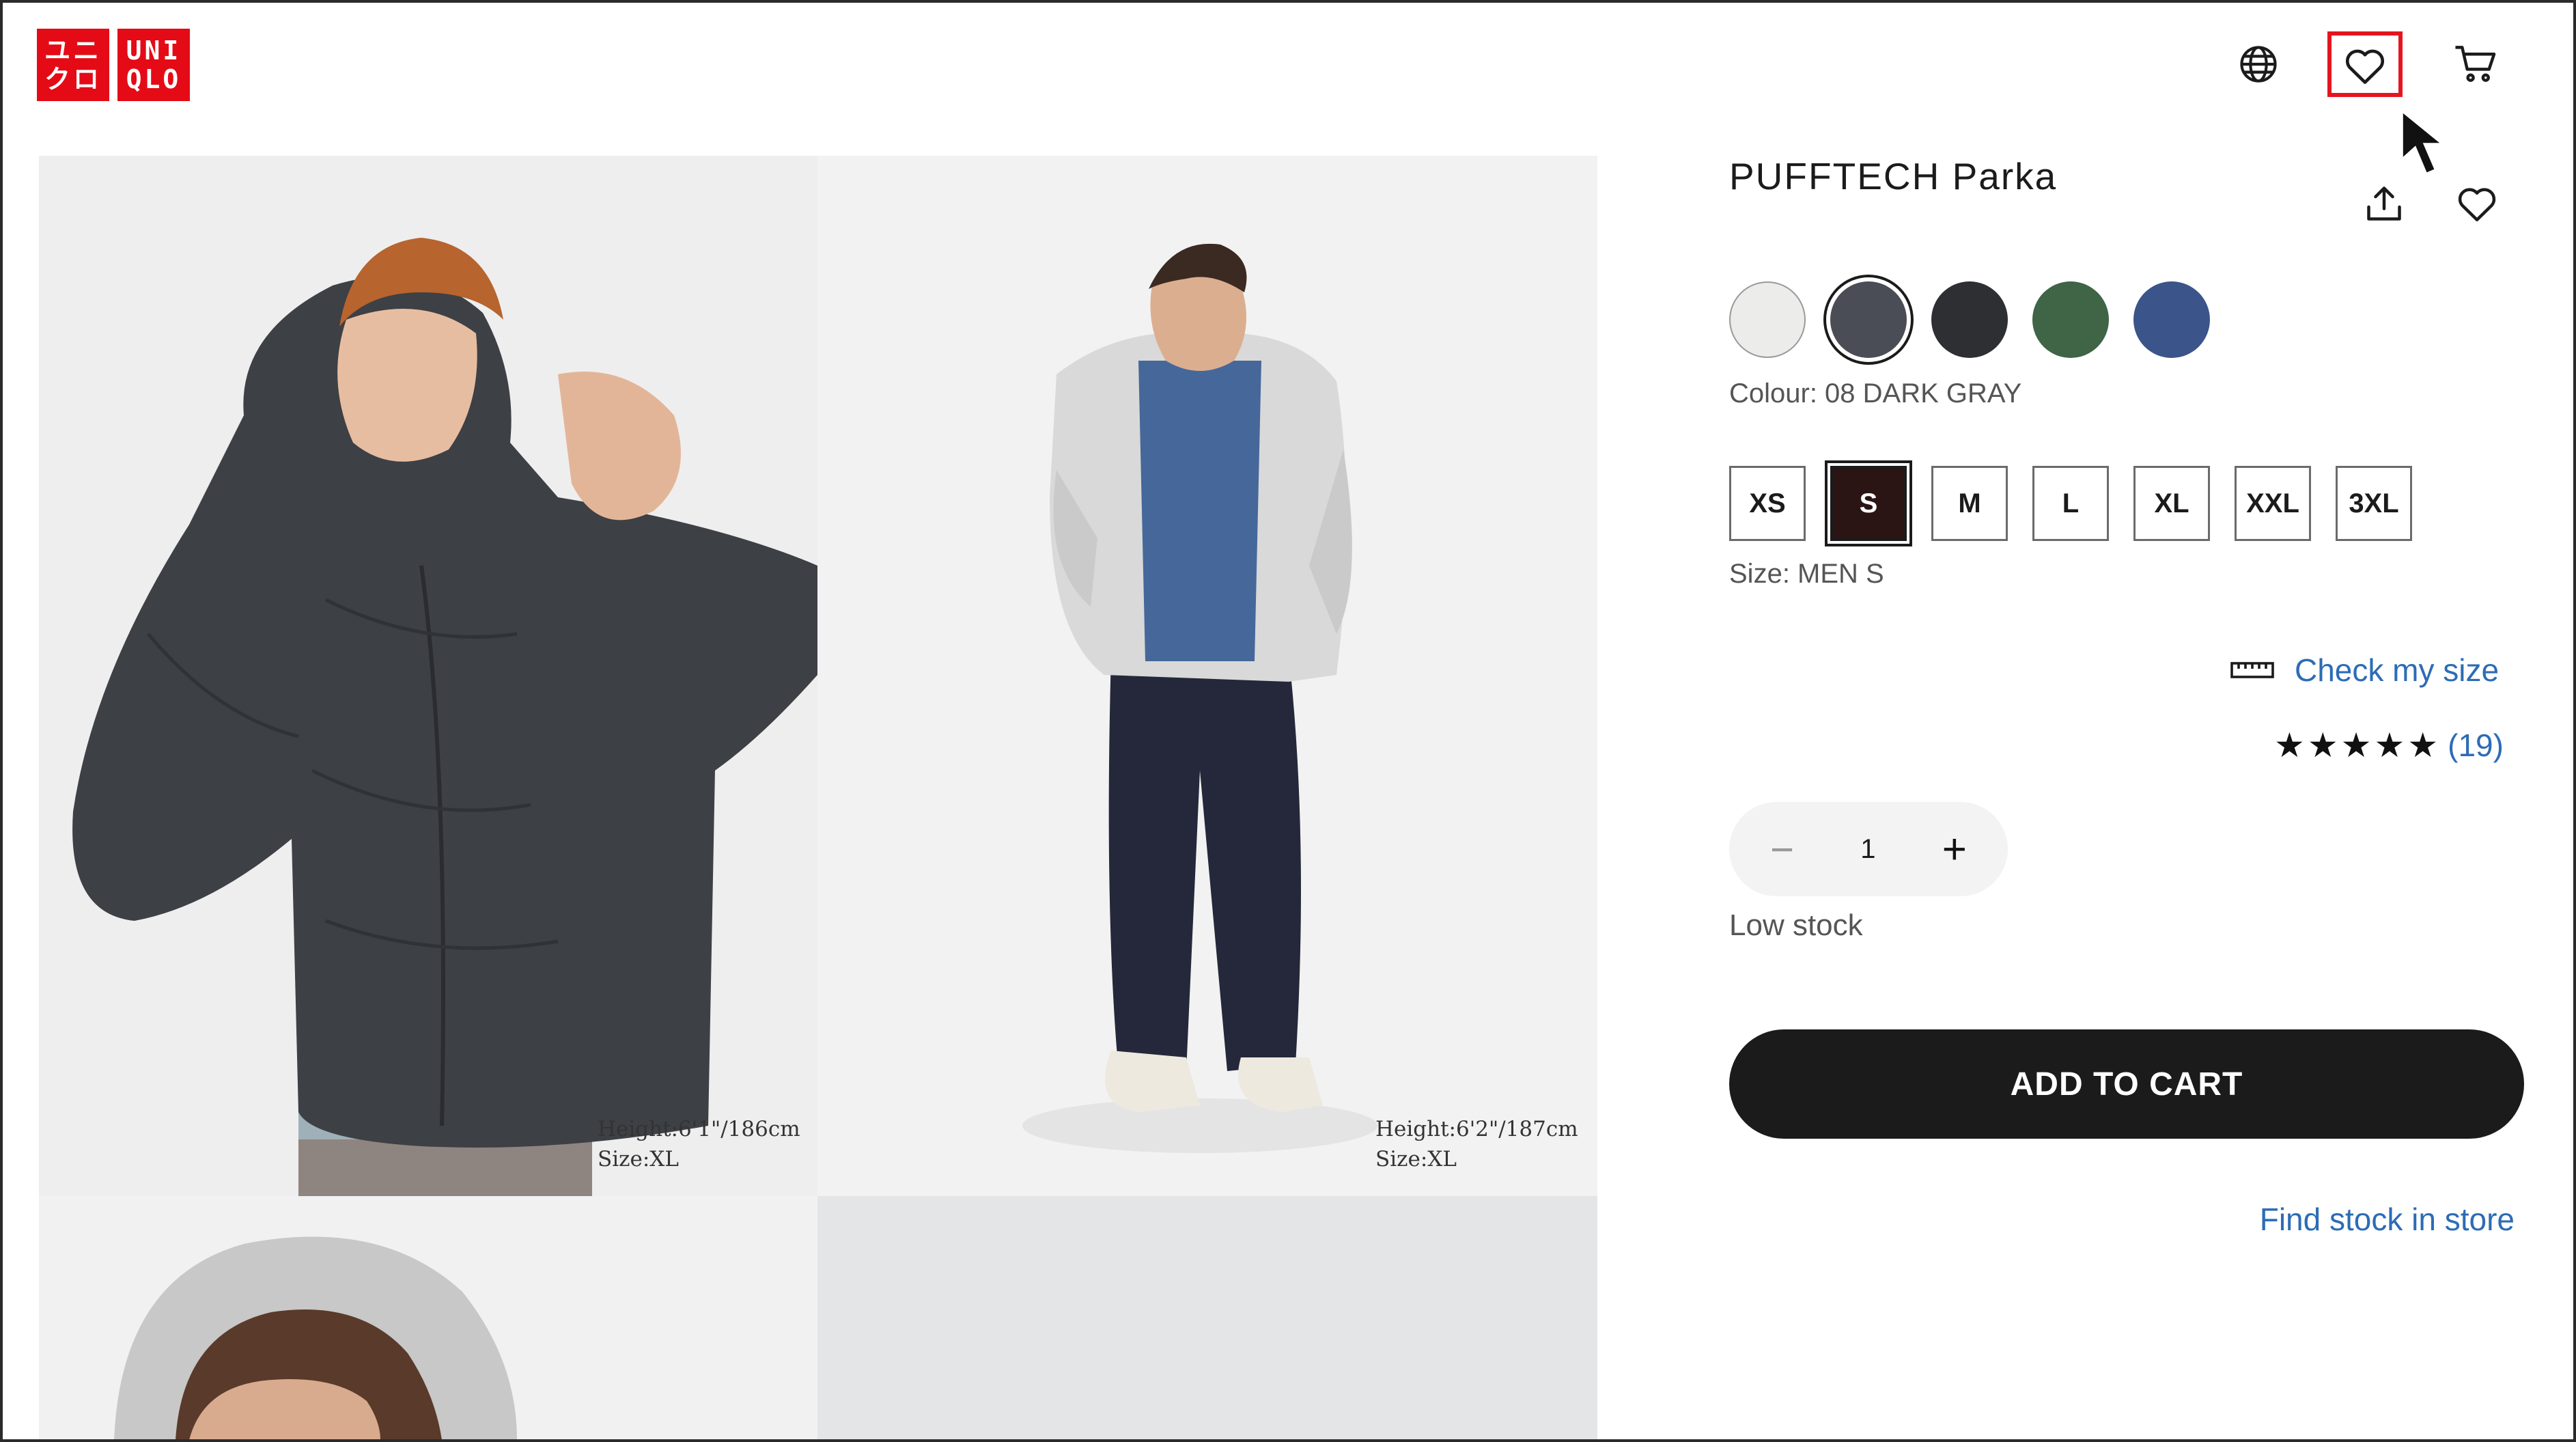 The width and height of the screenshot is (2576, 1442). I want to click on heart-icon, so click(2477, 204).